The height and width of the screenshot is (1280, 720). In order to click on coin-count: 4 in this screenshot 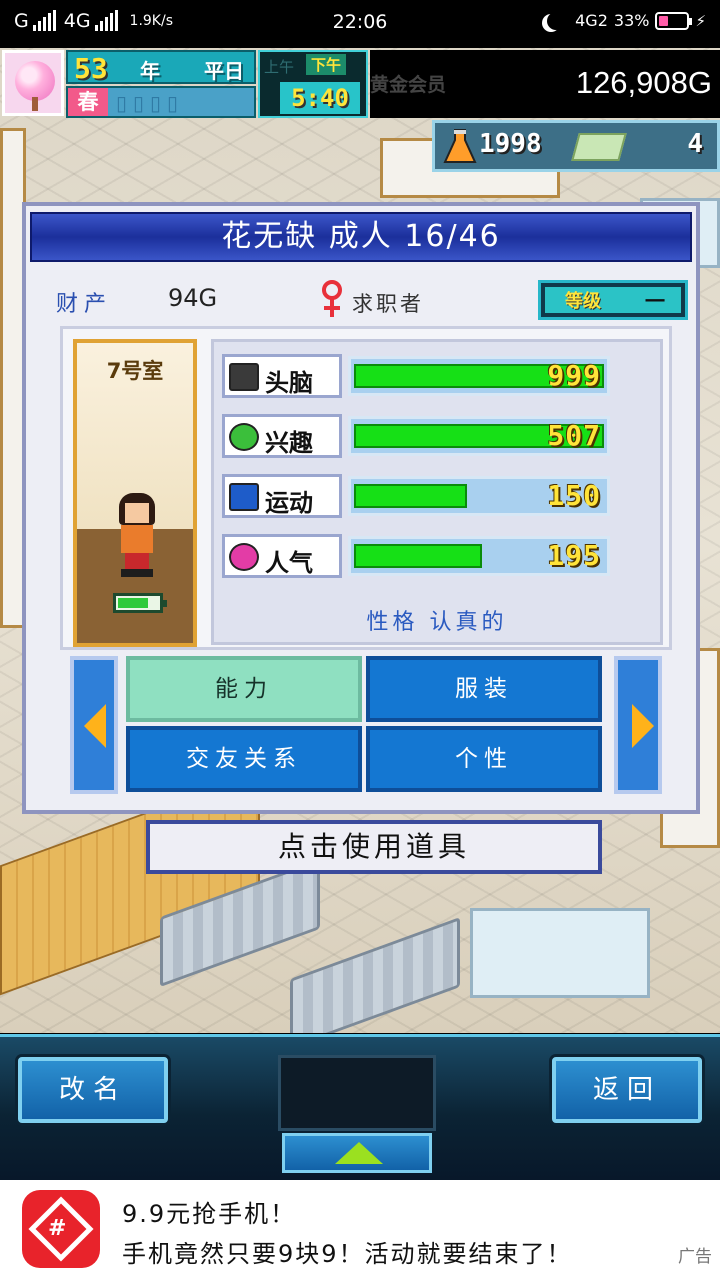, I will do `click(695, 144)`.